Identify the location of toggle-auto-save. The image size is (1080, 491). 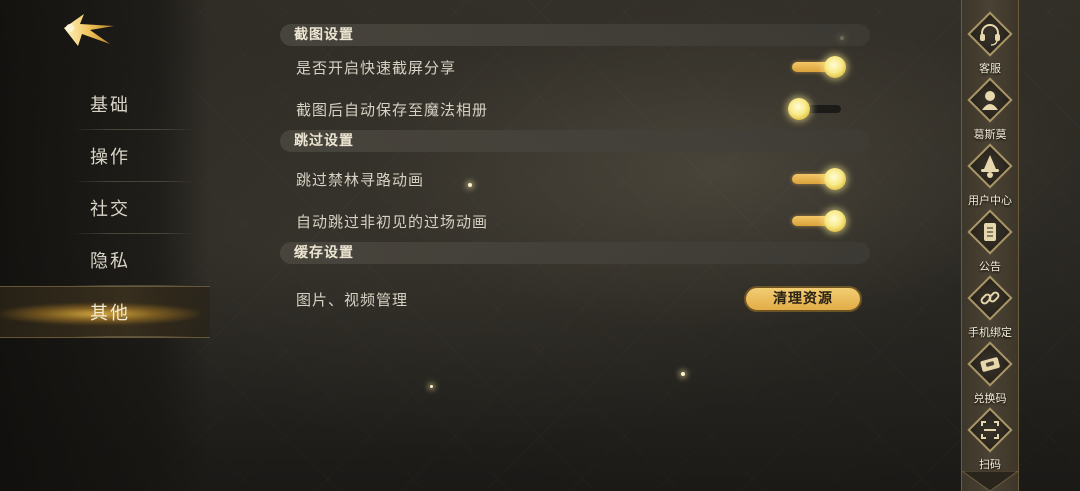
(817, 109).